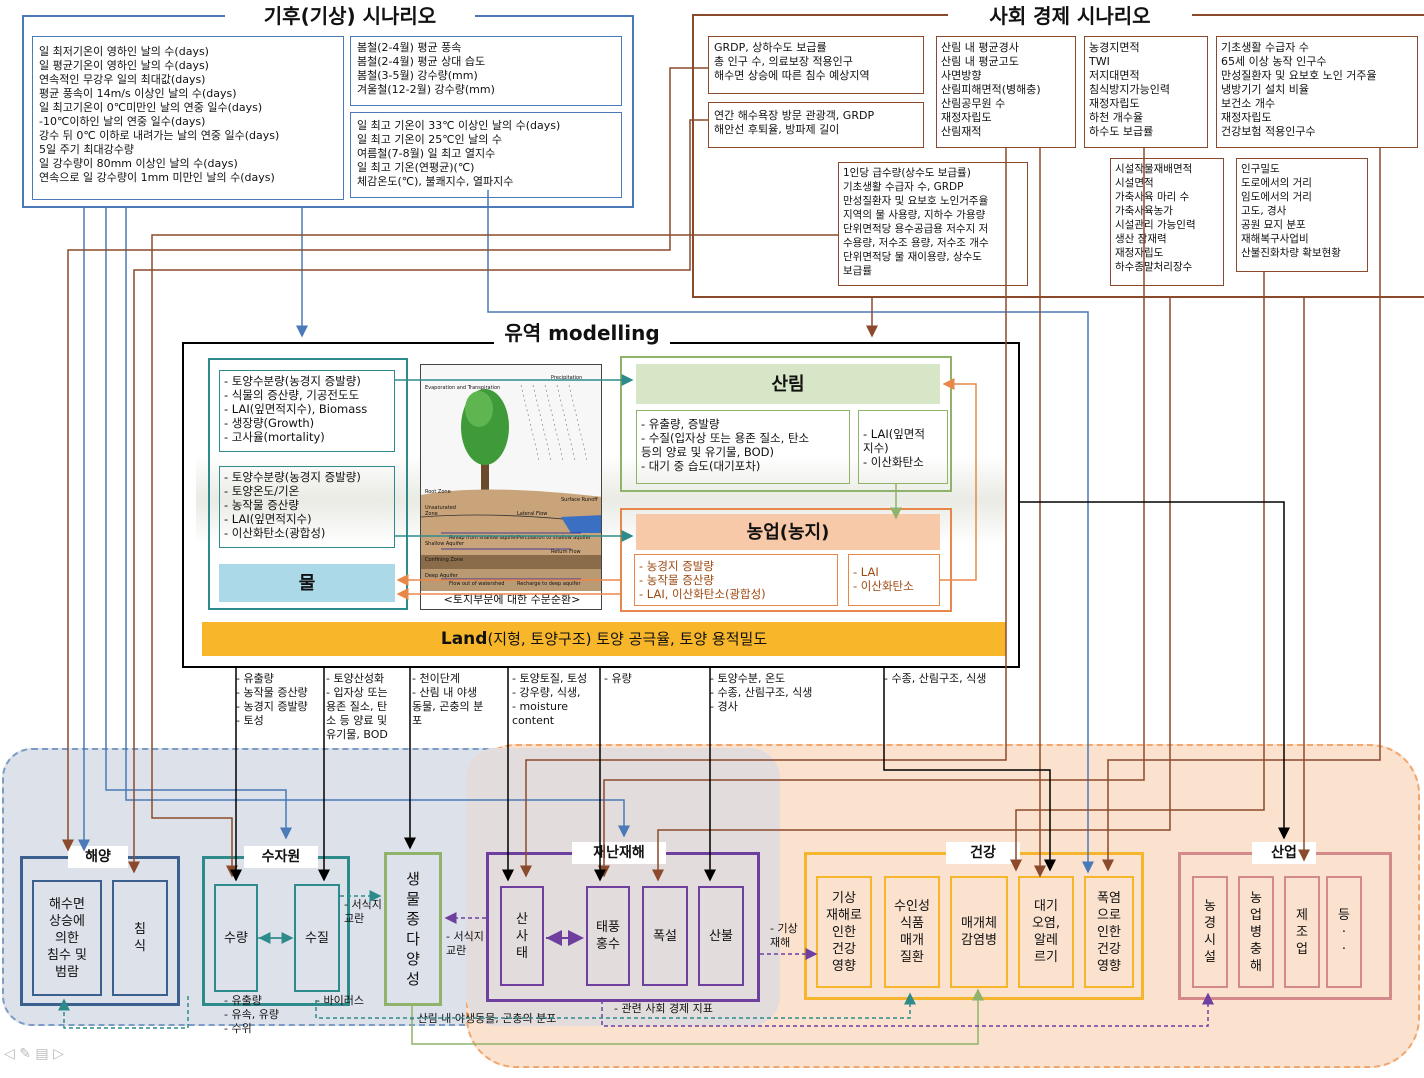 Image resolution: width=1424 pixels, height=1078 pixels. What do you see at coordinates (566, 552) in the screenshot?
I see `fig-label-return: Return Flow` at bounding box center [566, 552].